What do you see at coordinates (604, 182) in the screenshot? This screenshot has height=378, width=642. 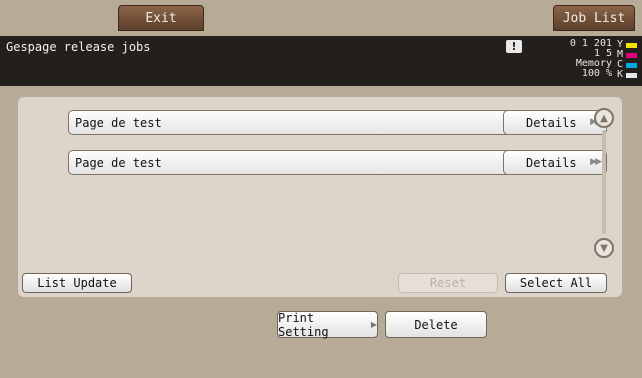 I see `scrollbar-track` at bounding box center [604, 182].